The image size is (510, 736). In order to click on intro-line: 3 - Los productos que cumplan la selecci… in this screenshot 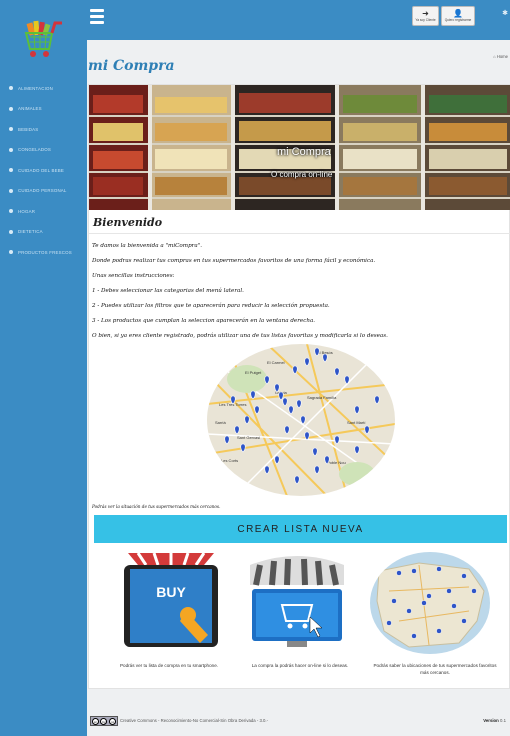, I will do `click(204, 321)`.